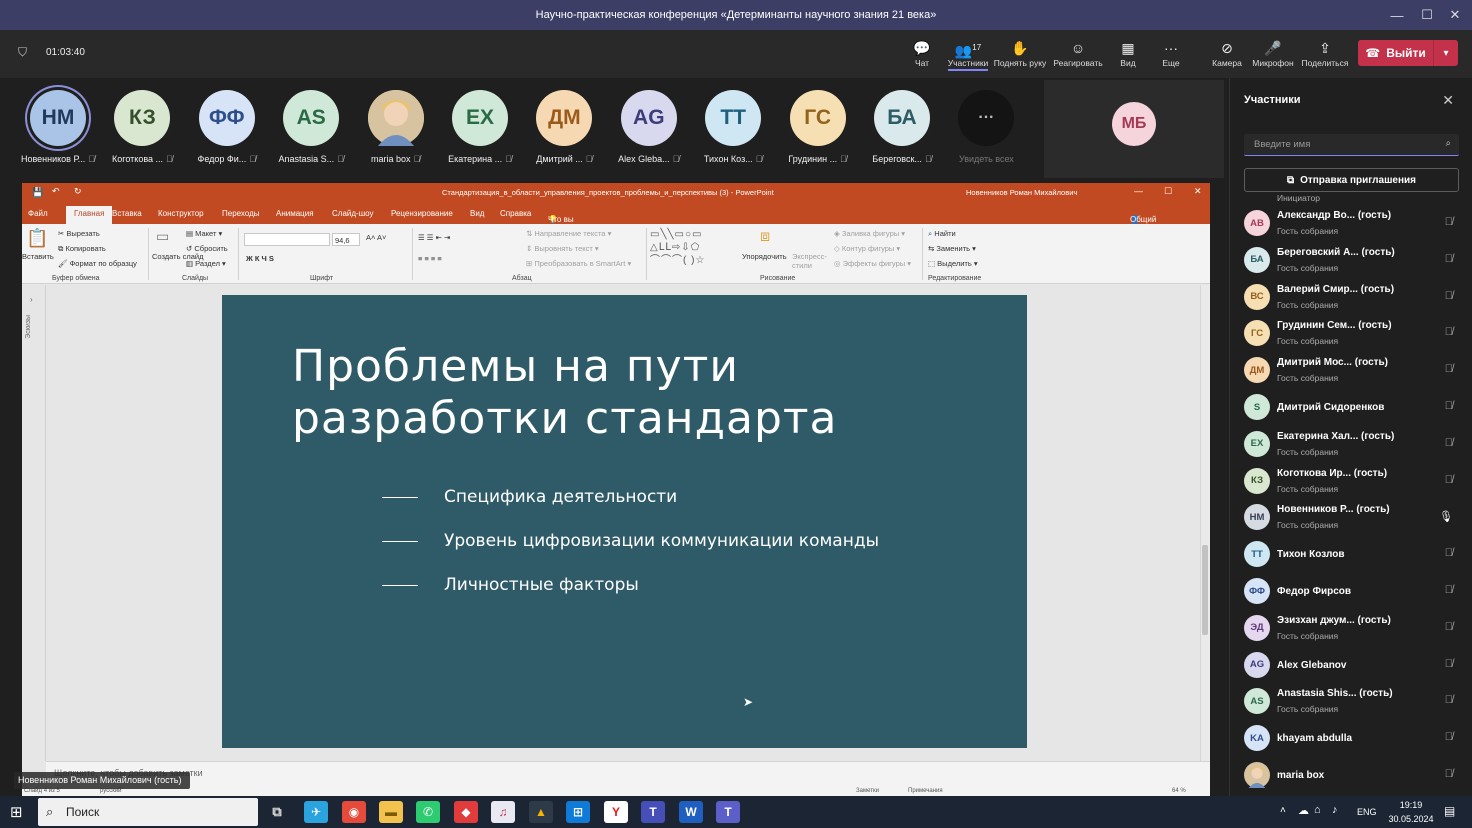  What do you see at coordinates (430, 258) in the screenshot?
I see `align-icons: ≡ ≡ ≡ ≡` at bounding box center [430, 258].